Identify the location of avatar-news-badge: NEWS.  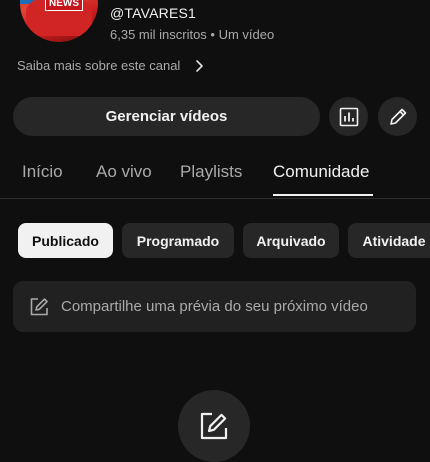
(64, 5).